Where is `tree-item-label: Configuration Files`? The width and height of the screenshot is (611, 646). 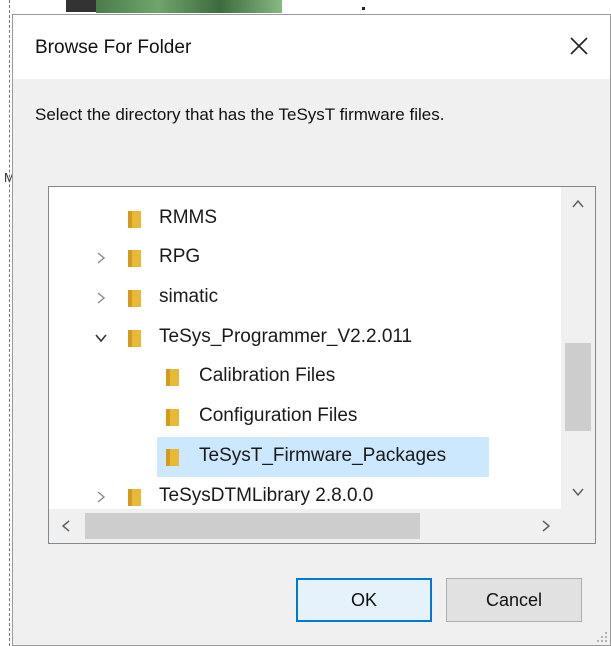 tree-item-label: Configuration Files is located at coordinates (278, 415).